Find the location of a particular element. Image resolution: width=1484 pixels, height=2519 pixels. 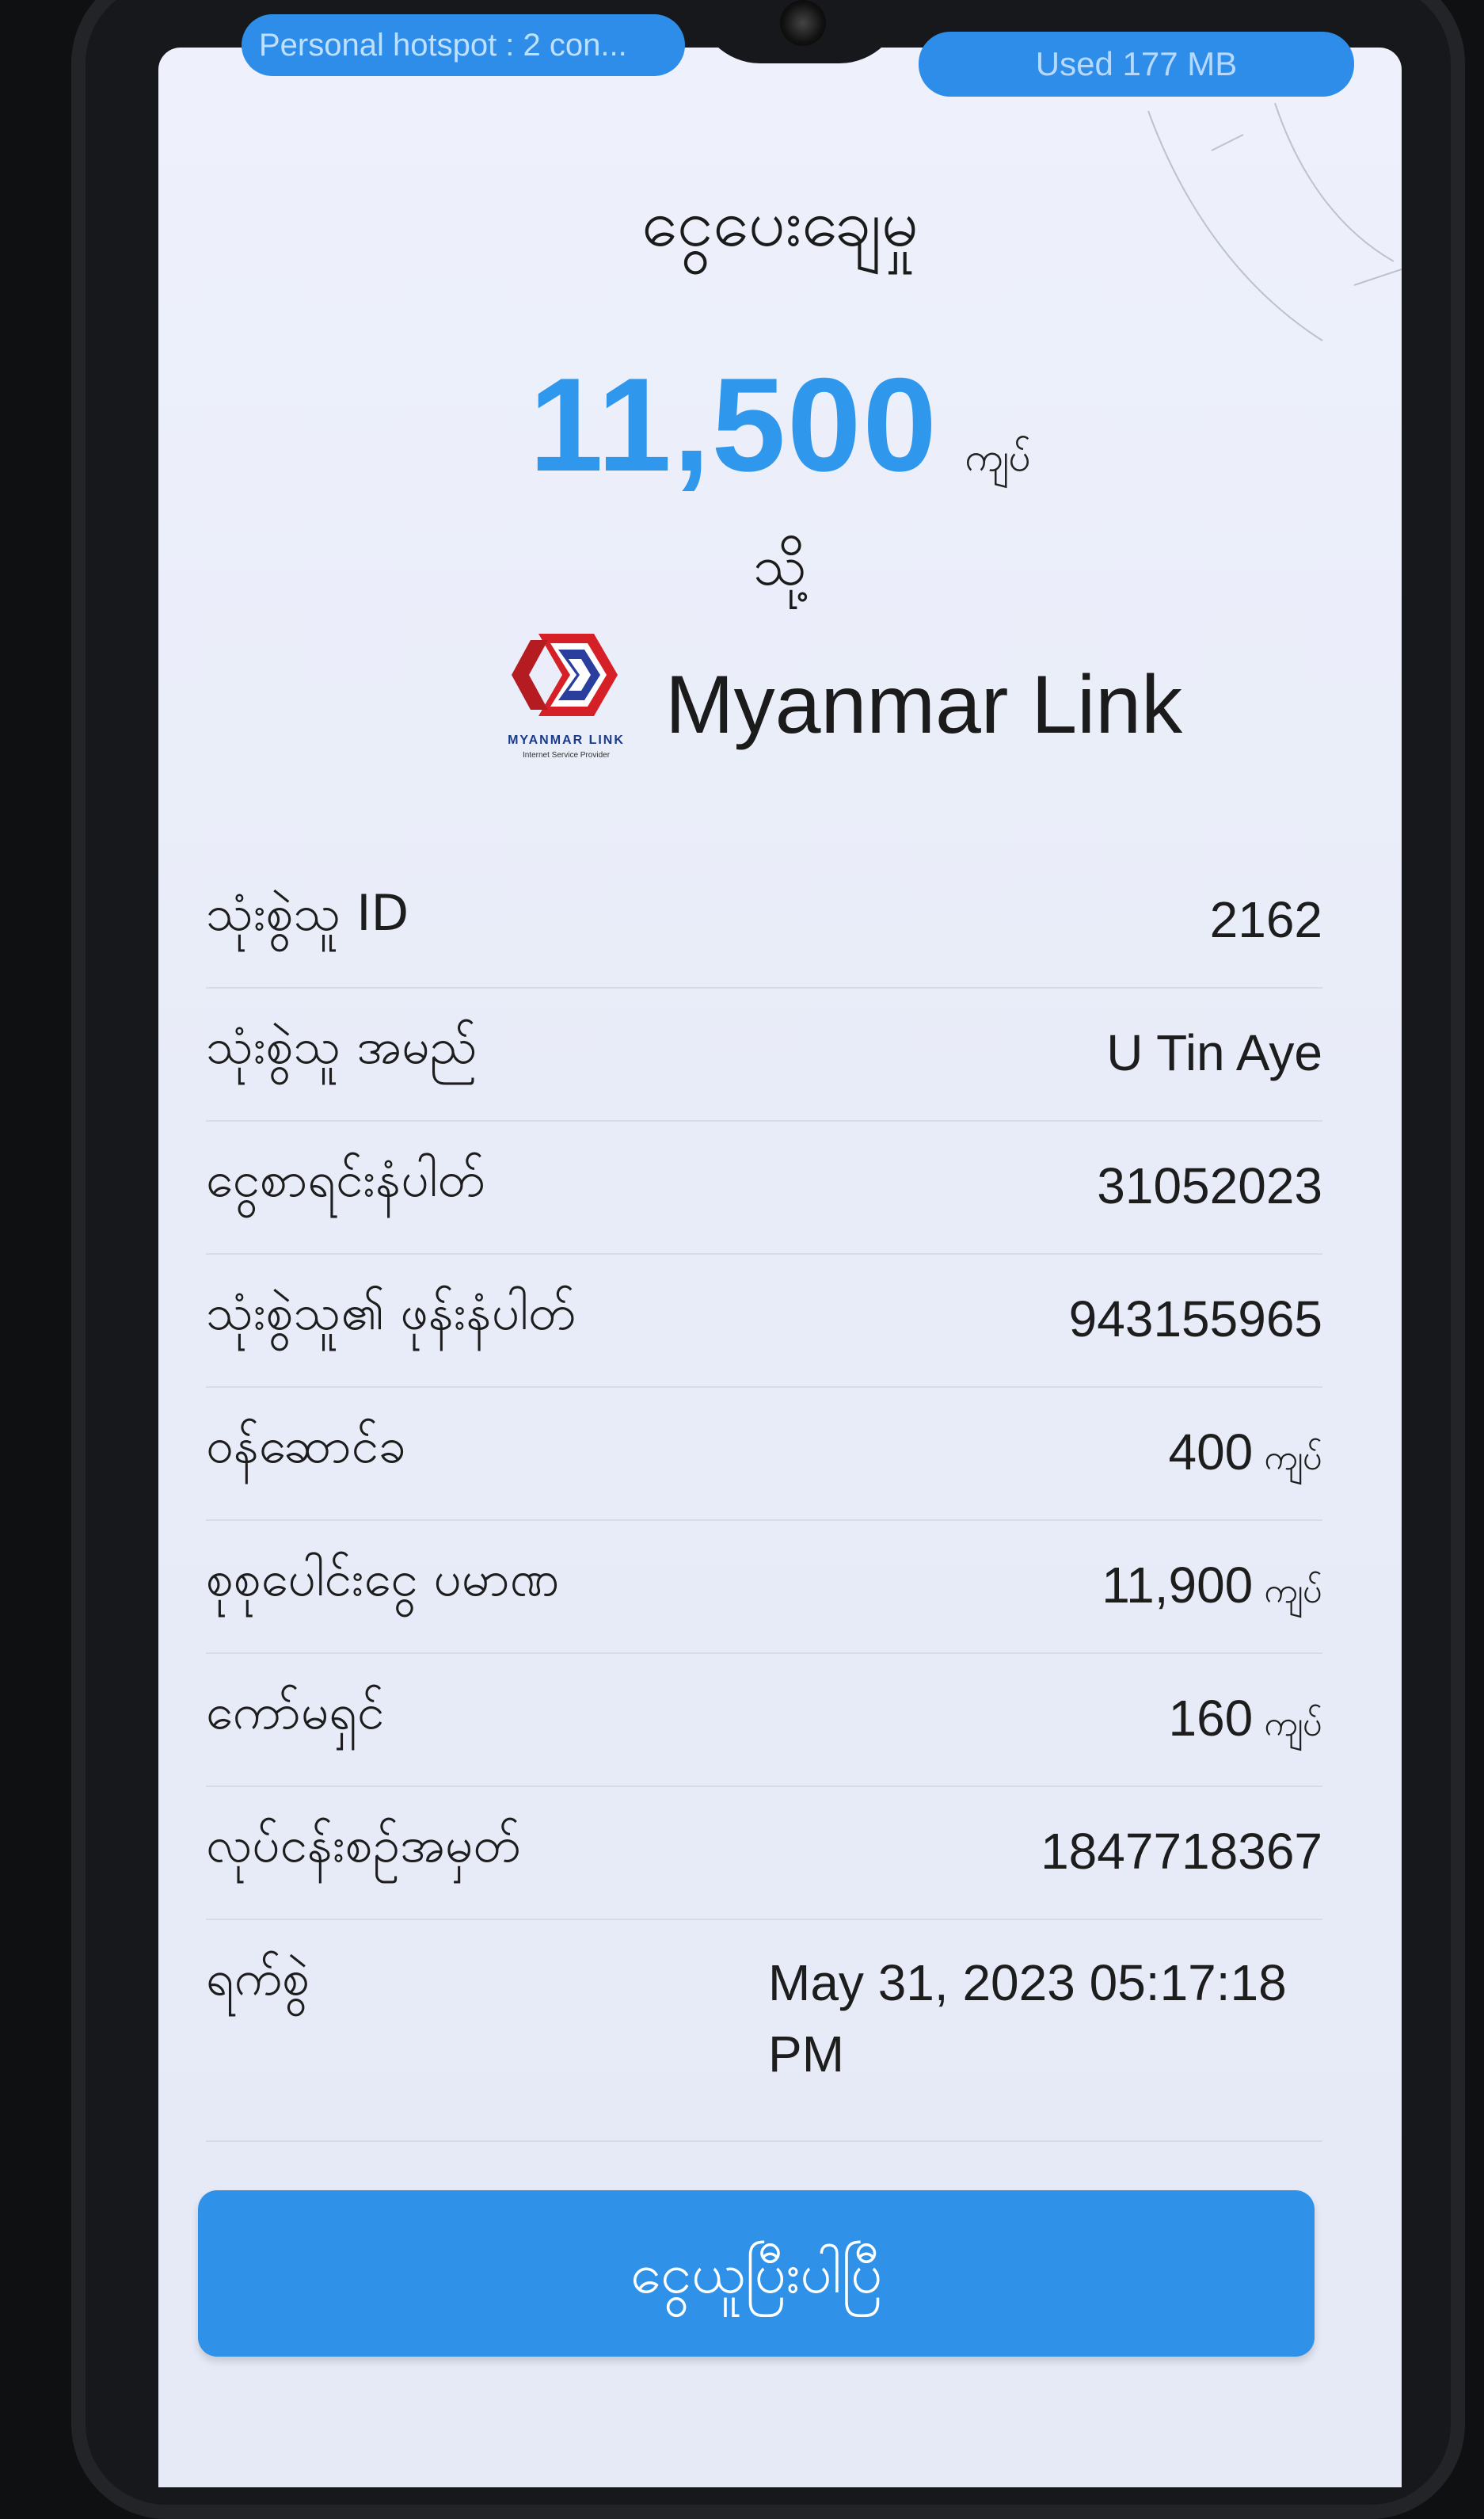

value-text: 943155965 is located at coordinates (1195, 1318).